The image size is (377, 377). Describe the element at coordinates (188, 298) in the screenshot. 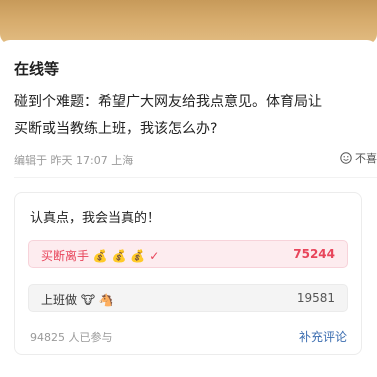

I see `poll-option-work: 上班做 🐮 🐴 19581` at that location.